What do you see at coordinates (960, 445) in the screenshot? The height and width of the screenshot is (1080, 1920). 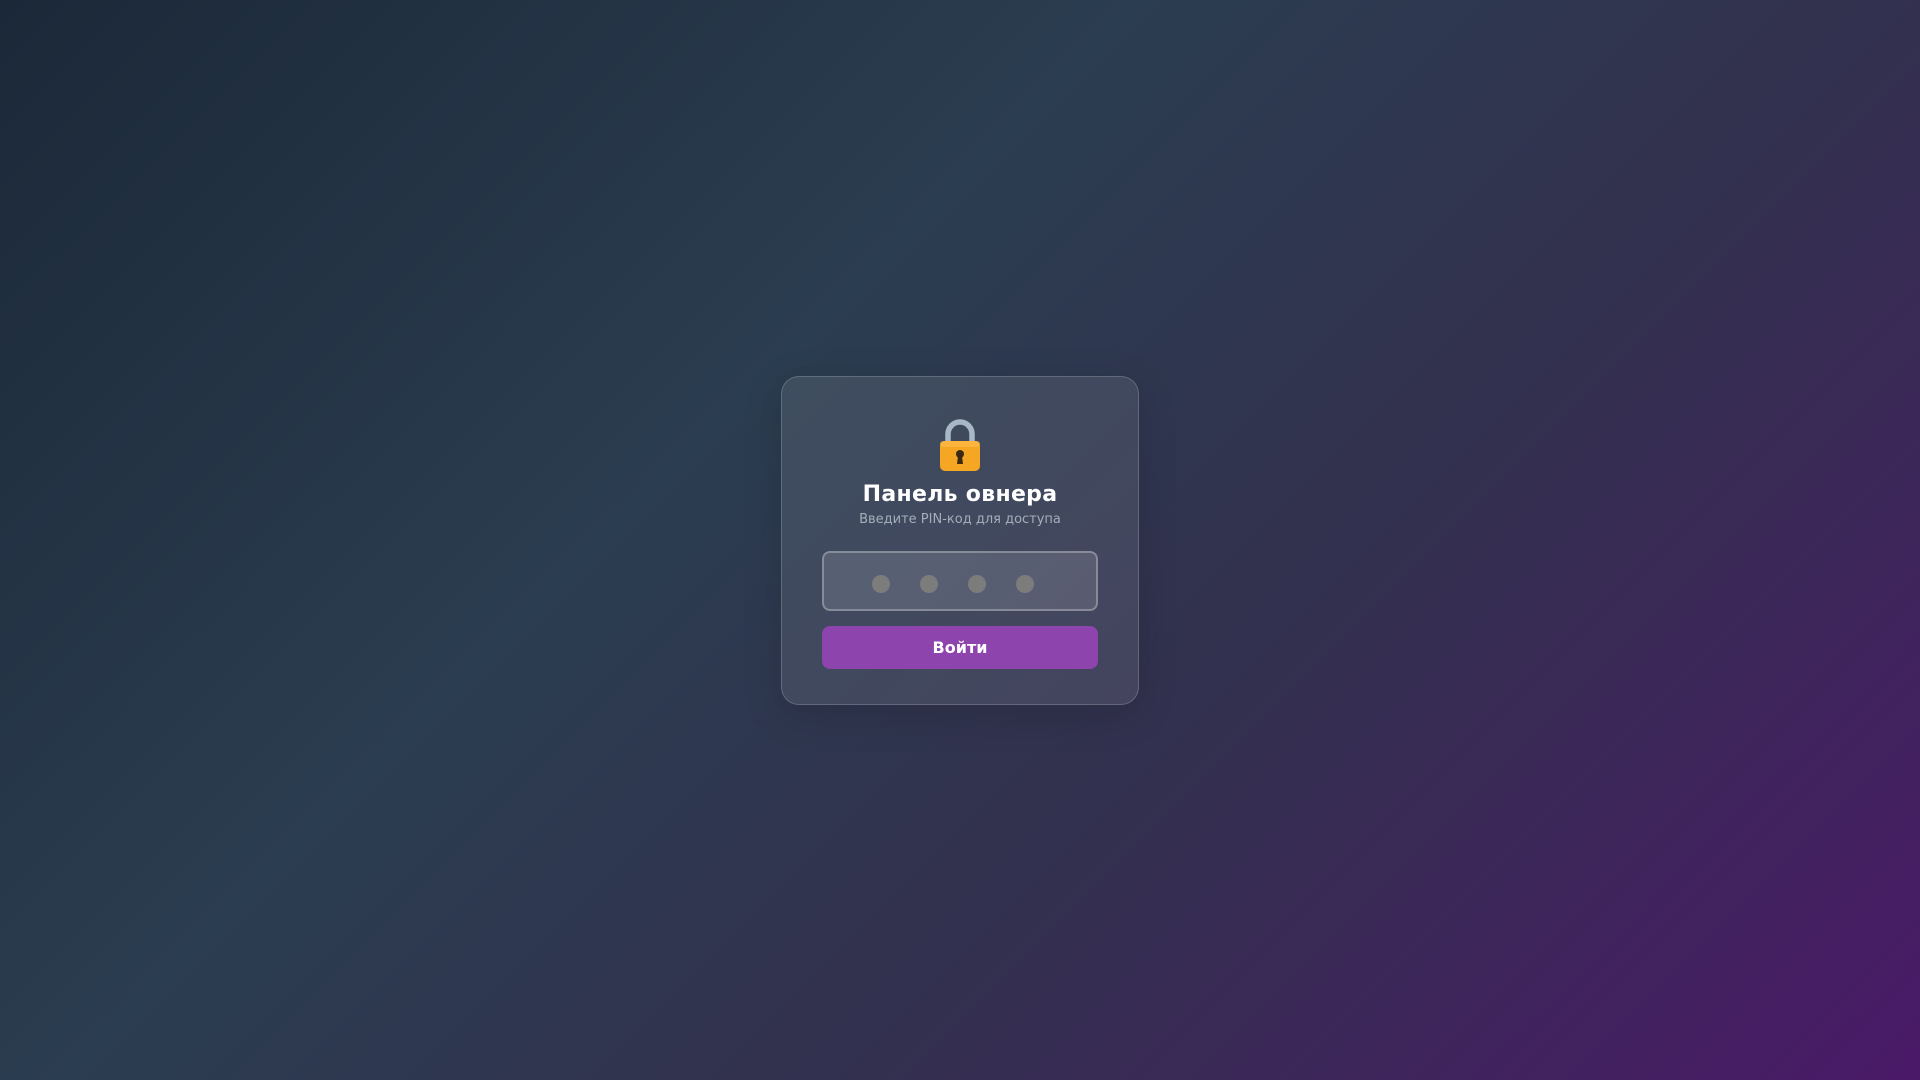 I see `lock-icon` at bounding box center [960, 445].